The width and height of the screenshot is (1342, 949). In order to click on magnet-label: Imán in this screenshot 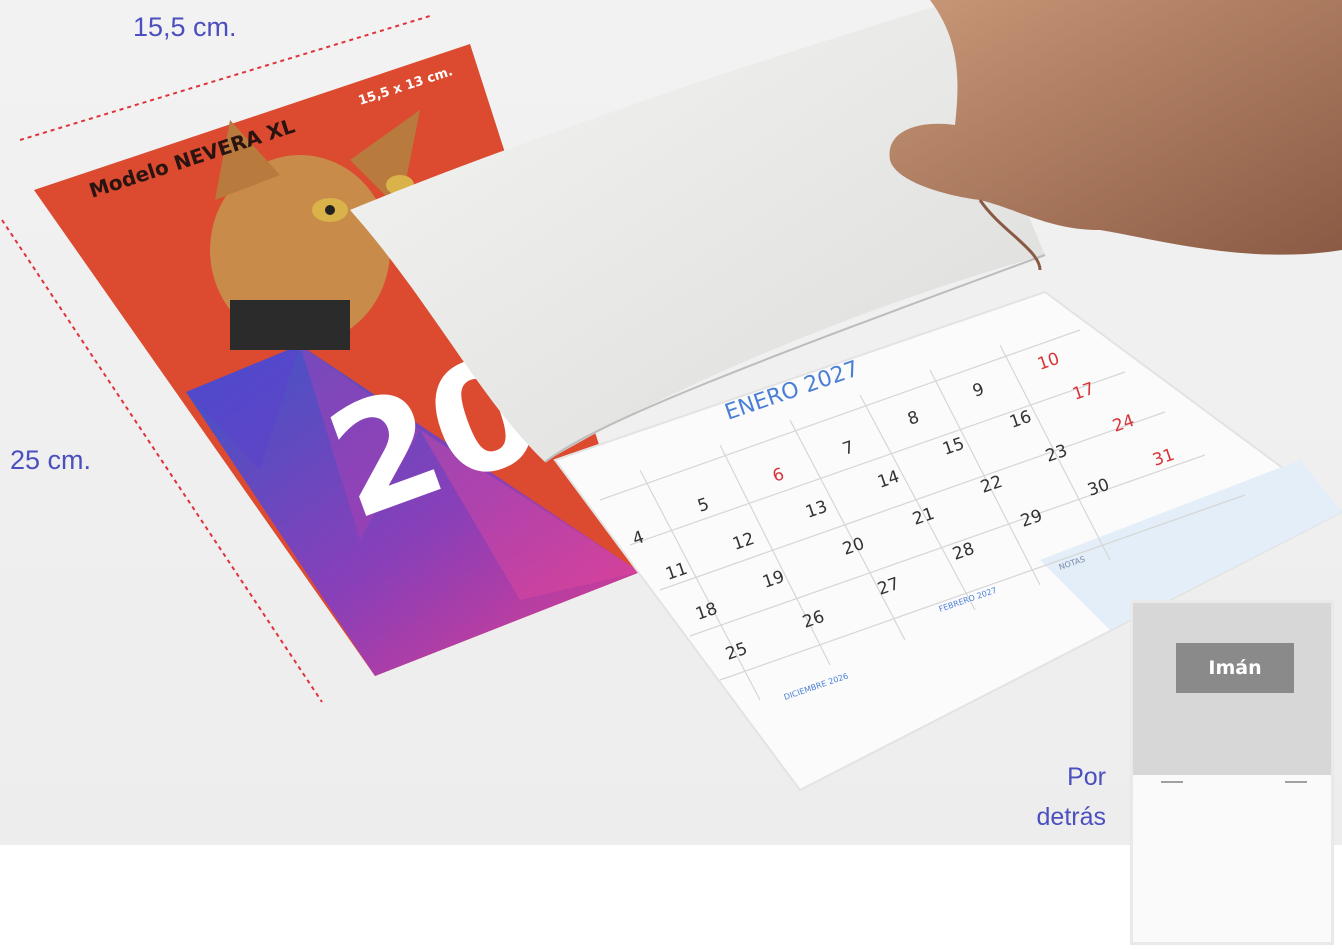, I will do `click(1235, 668)`.